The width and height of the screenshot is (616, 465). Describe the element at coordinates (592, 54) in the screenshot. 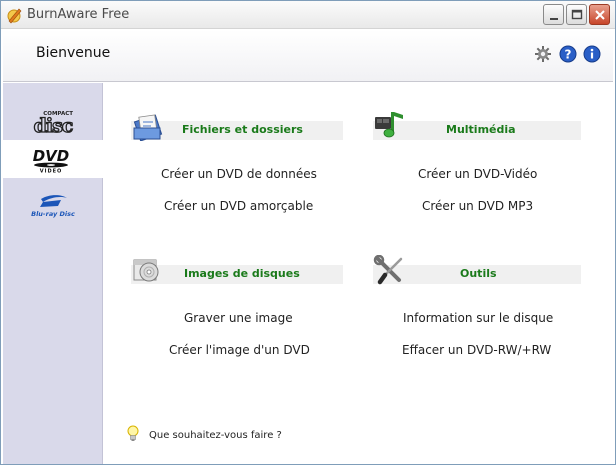

I see `info-icon` at that location.